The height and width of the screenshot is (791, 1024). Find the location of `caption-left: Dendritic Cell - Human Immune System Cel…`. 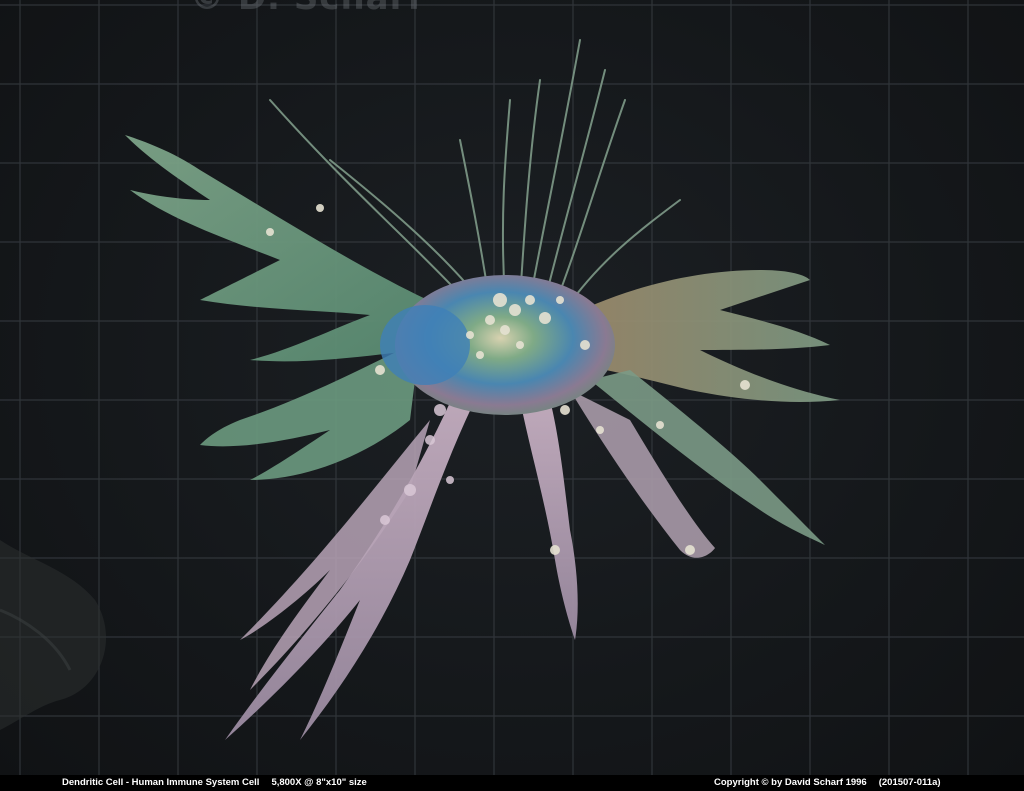

caption-left: Dendritic Cell - Human Immune System Cel… is located at coordinates (214, 782).